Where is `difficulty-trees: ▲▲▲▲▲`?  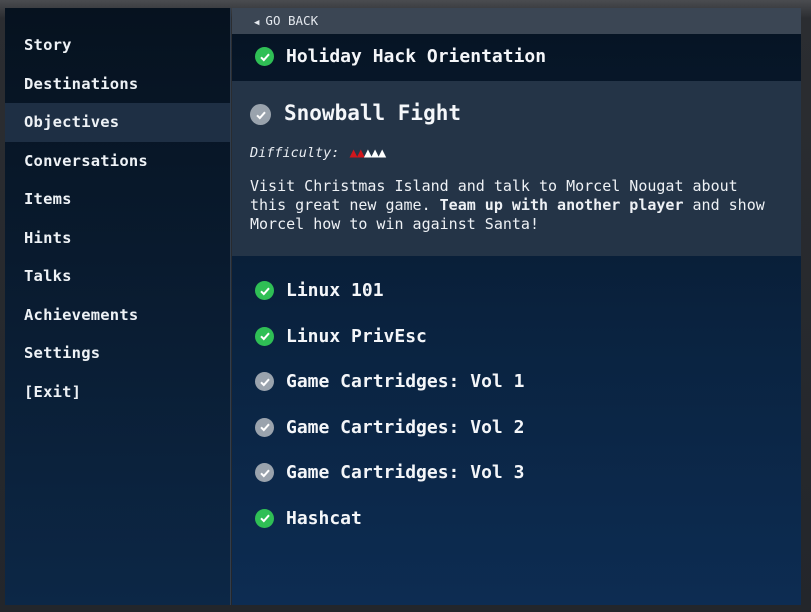
difficulty-trees: ▲▲▲▲▲ is located at coordinates (368, 153).